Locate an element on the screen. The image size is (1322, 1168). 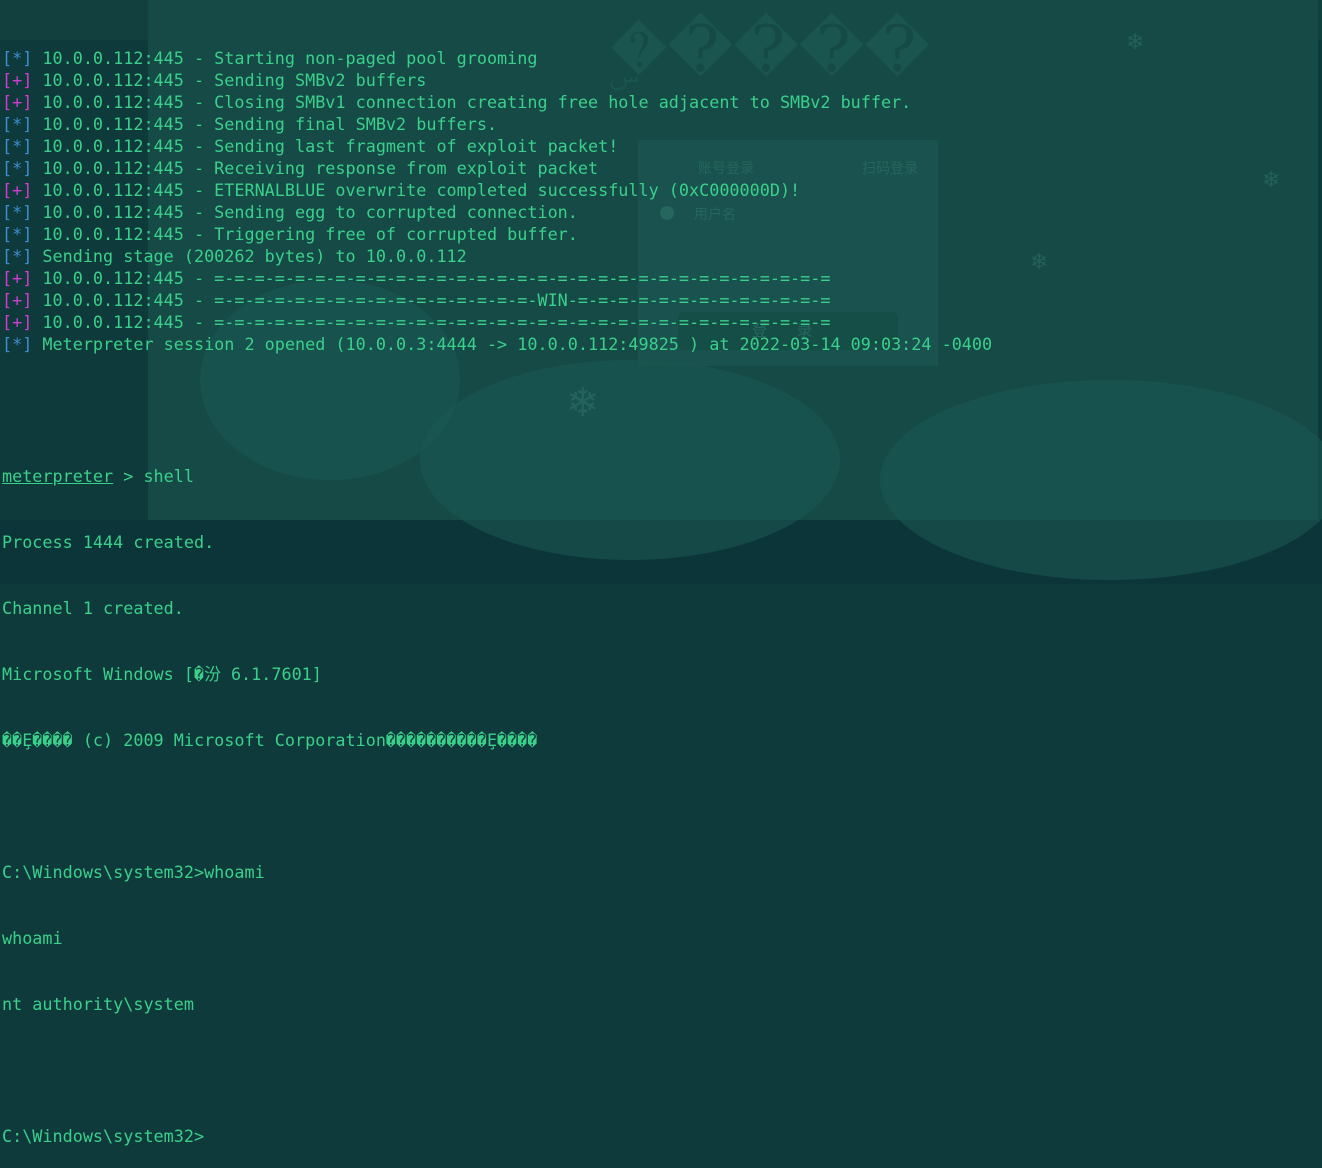
cmd-echo: whoami is located at coordinates (32, 938).